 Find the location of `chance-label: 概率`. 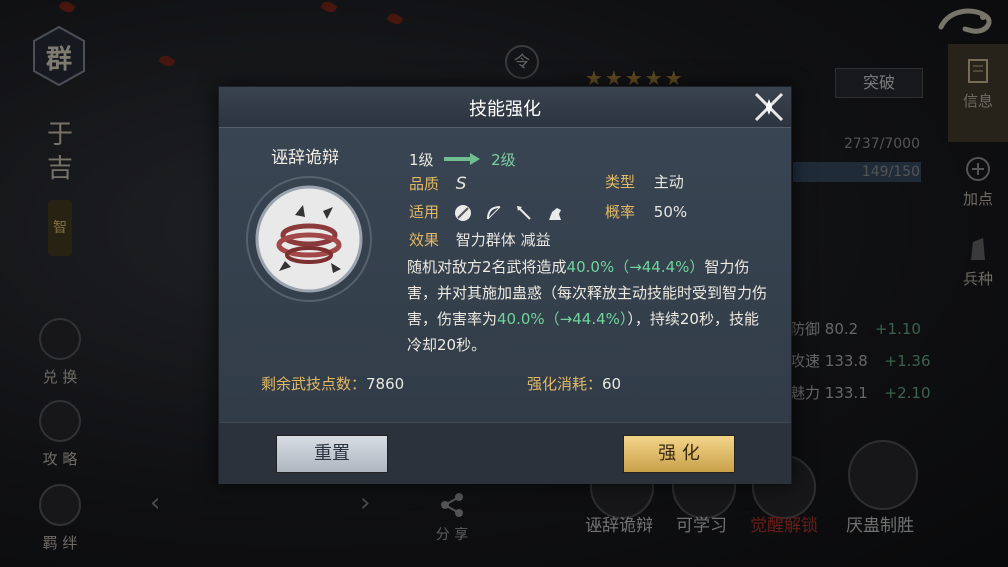

chance-label: 概率 is located at coordinates (620, 212).